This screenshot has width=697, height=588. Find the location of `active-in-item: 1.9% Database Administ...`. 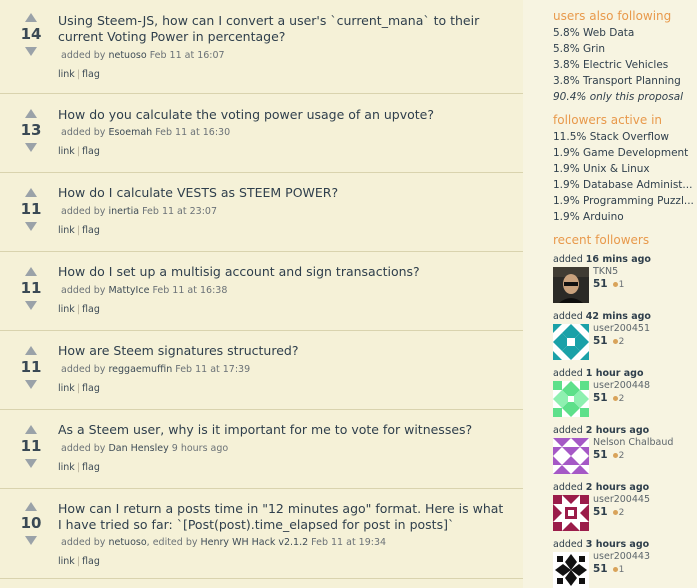

active-in-item: 1.9% Database Administ... is located at coordinates (622, 185).